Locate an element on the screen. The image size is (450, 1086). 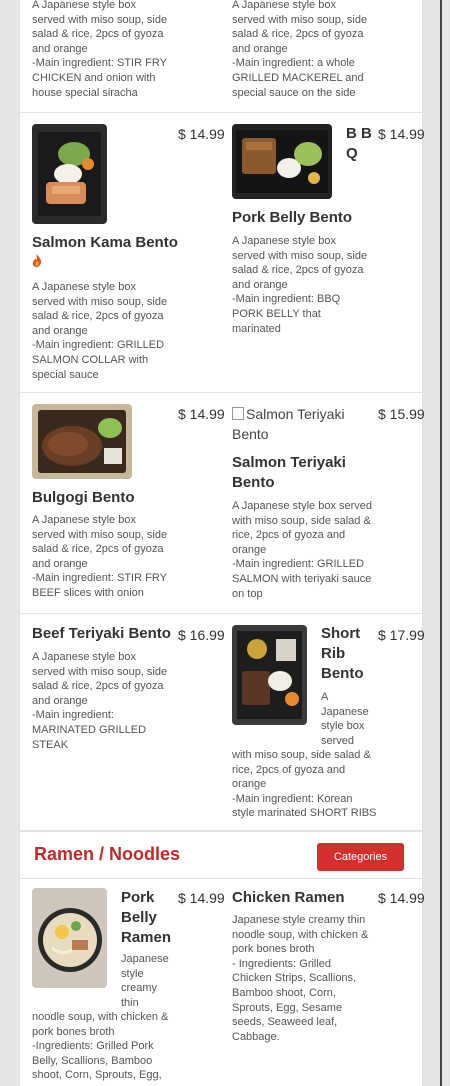
item-name: Short Rib Bento is located at coordinates (342, 653).